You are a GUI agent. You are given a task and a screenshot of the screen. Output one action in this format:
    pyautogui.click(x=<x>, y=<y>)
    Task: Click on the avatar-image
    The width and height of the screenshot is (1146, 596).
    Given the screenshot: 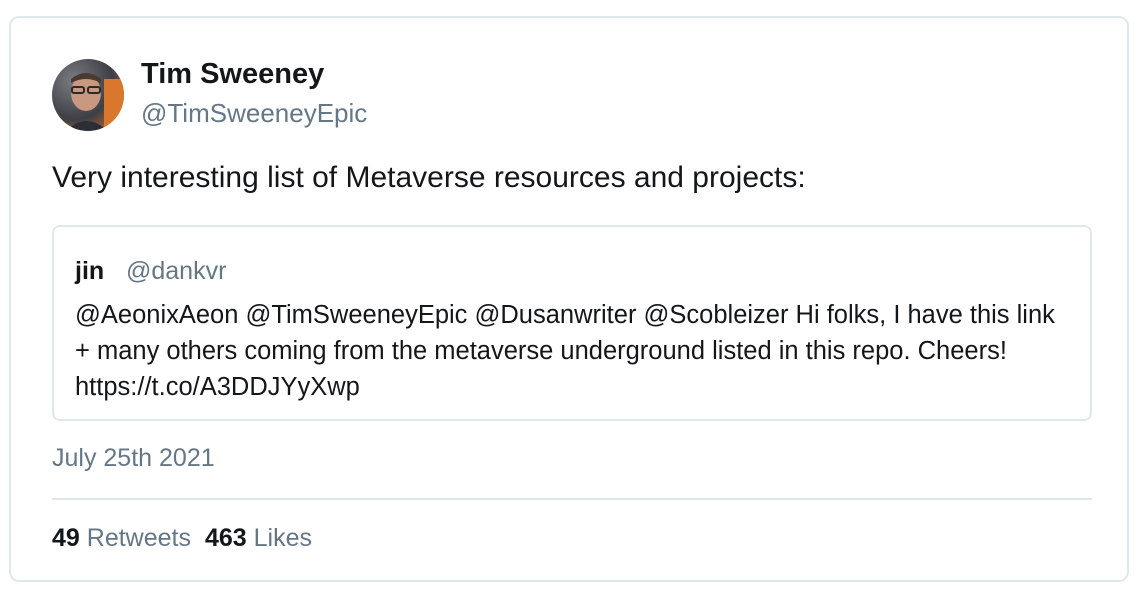 What is the action you would take?
    pyautogui.click(x=88, y=95)
    